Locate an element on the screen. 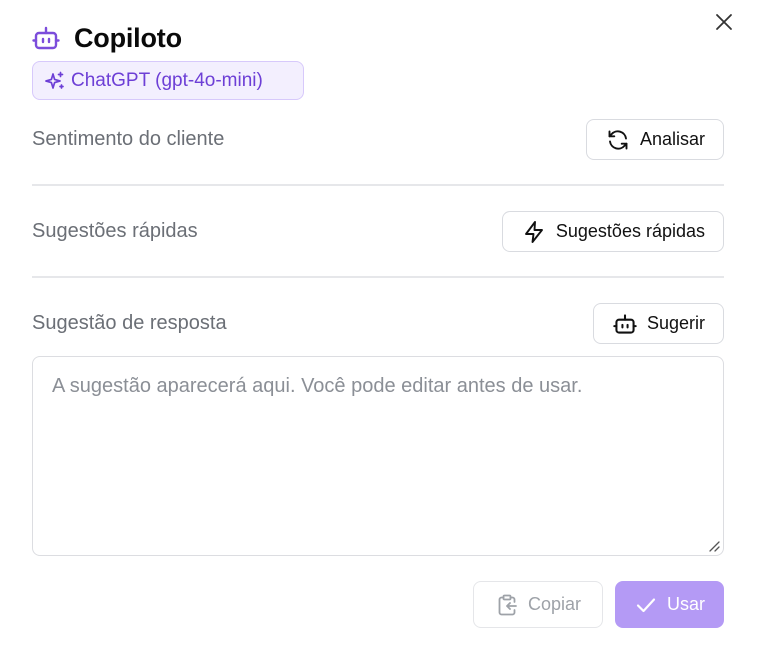 This screenshot has width=758, height=660. dialog-title: Copiloto is located at coordinates (128, 37).